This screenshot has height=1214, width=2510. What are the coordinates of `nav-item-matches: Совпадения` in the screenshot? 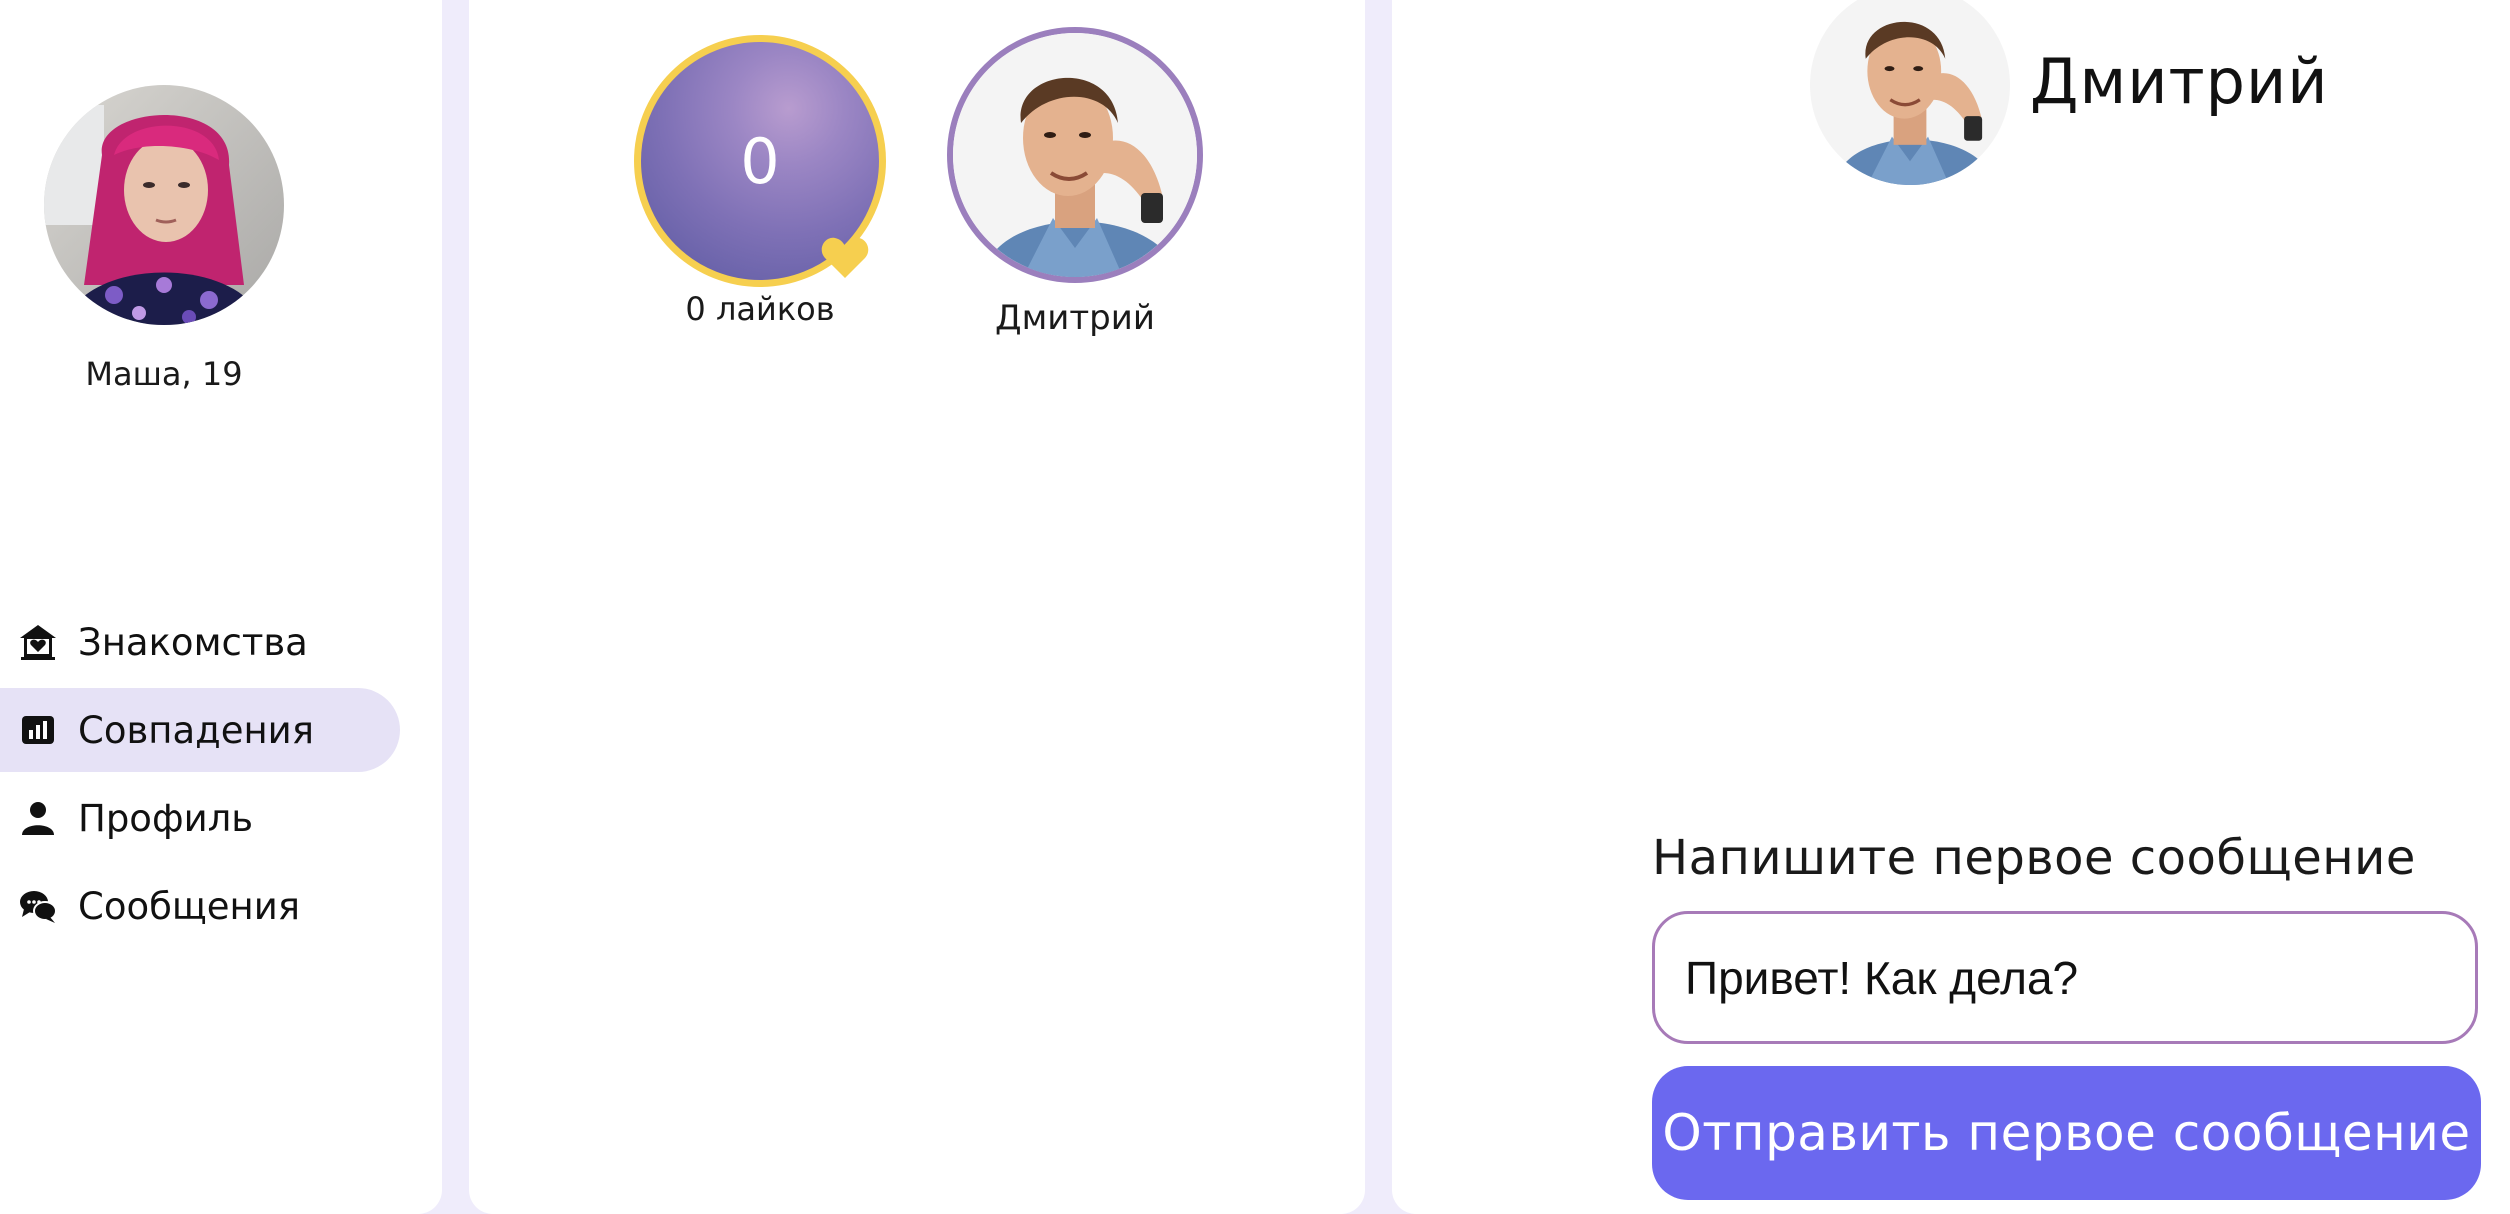 It's located at (200, 730).